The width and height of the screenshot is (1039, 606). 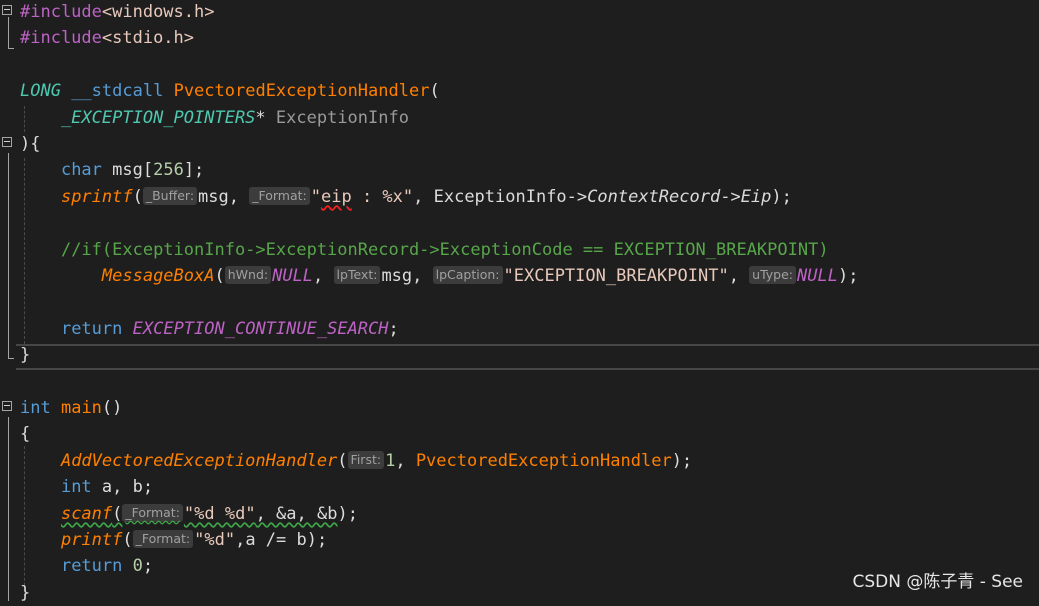 What do you see at coordinates (654, 196) in the screenshot?
I see `code-token: ContextRecord` at bounding box center [654, 196].